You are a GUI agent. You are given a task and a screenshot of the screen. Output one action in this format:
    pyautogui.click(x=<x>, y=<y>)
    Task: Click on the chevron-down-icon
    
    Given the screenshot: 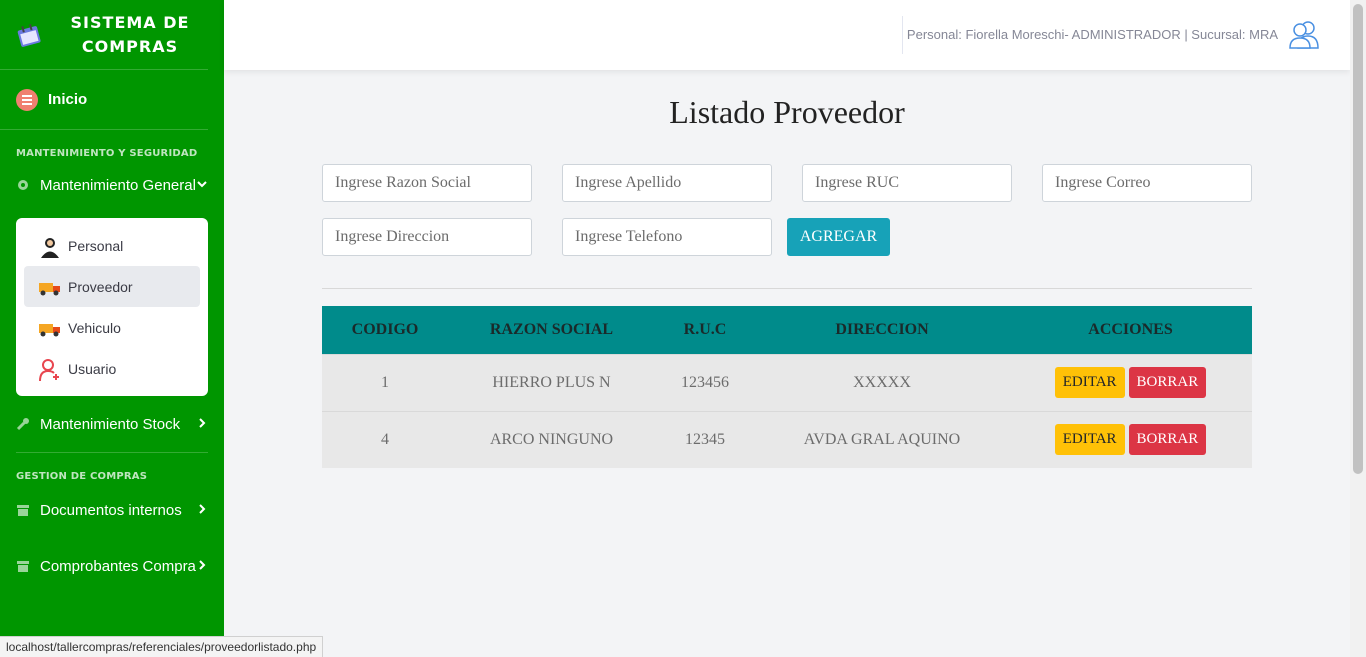 What is the action you would take?
    pyautogui.click(x=202, y=185)
    